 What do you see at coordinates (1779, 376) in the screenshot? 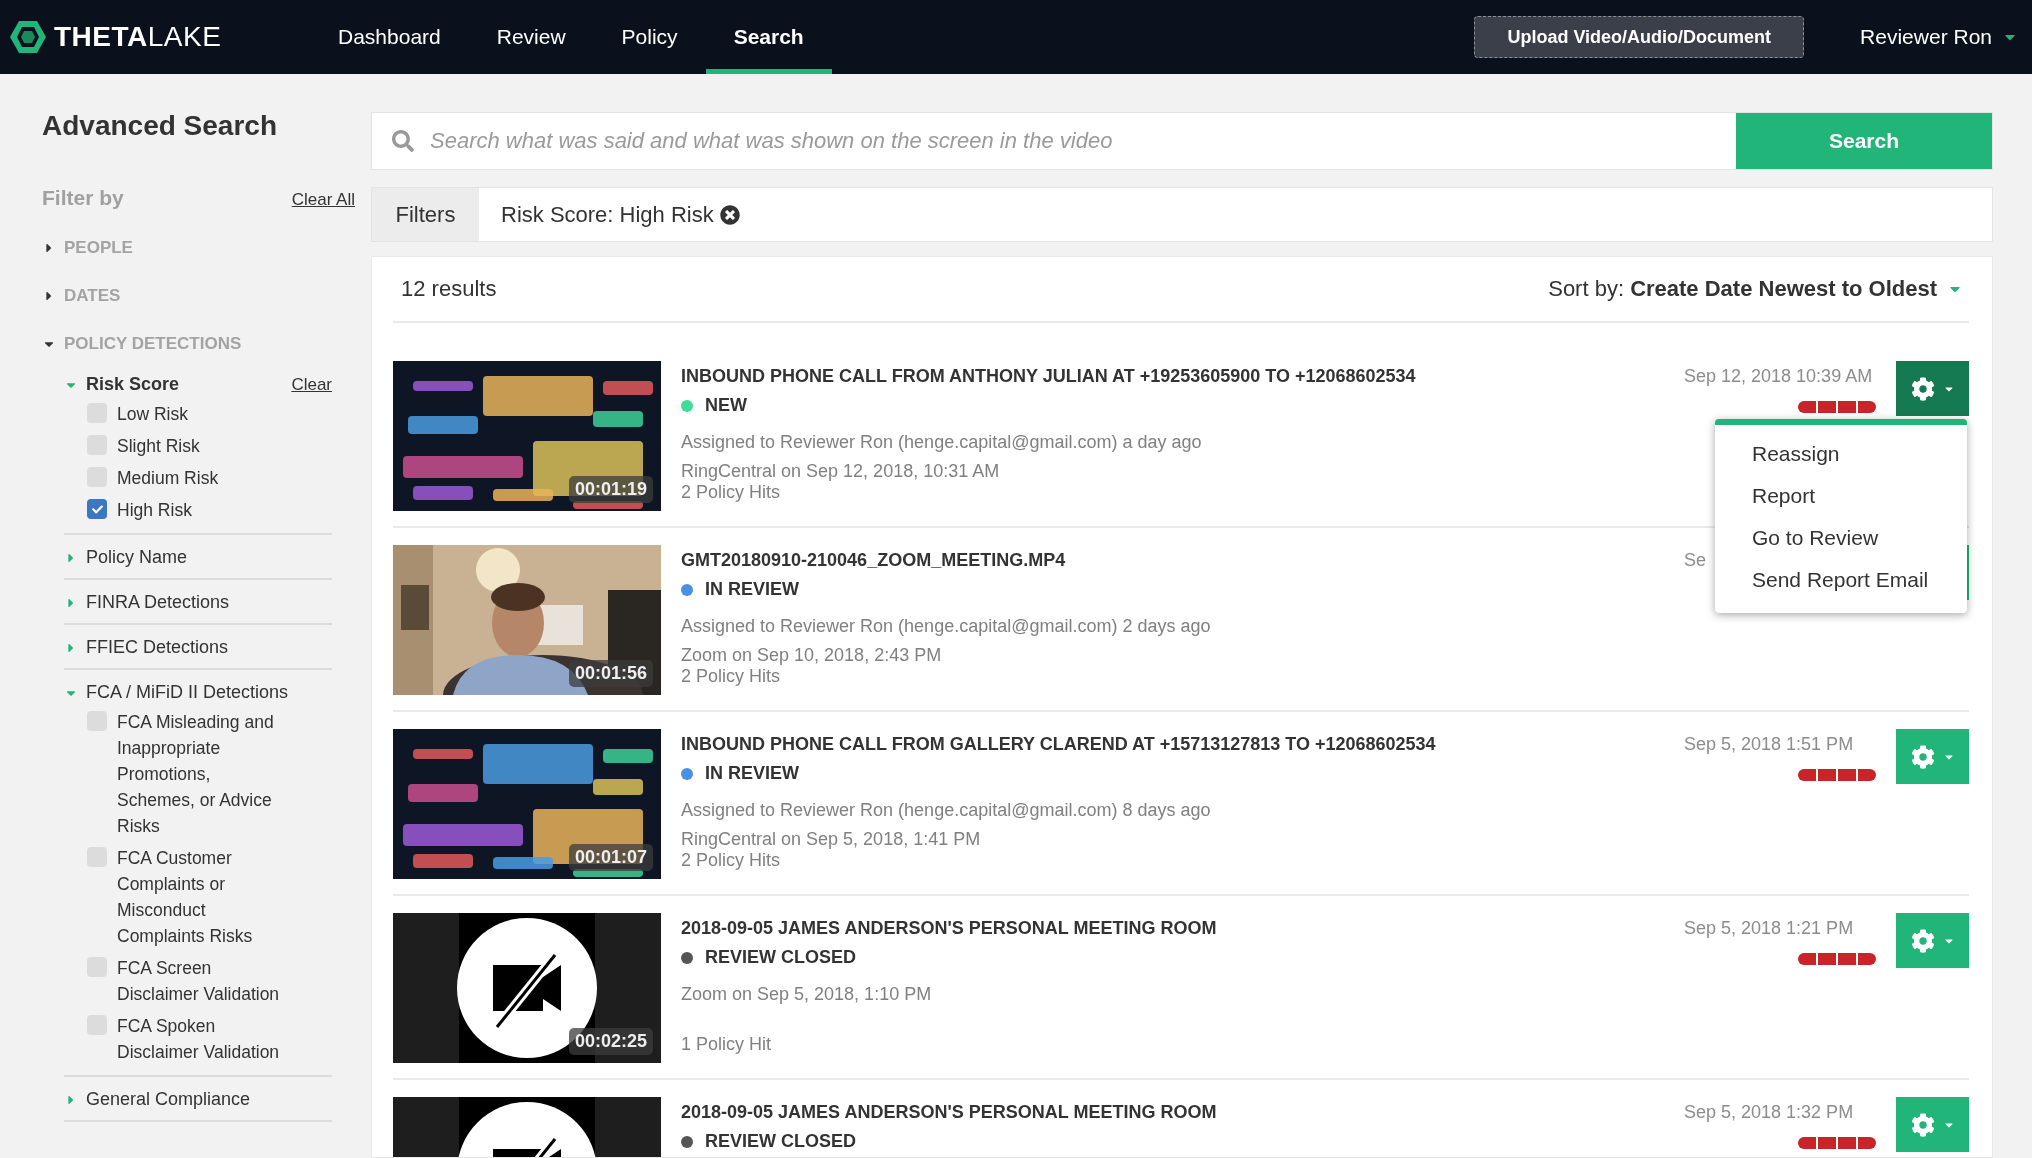
I see `recording-date: Sep 12, 2018 10:39 AM` at bounding box center [1779, 376].